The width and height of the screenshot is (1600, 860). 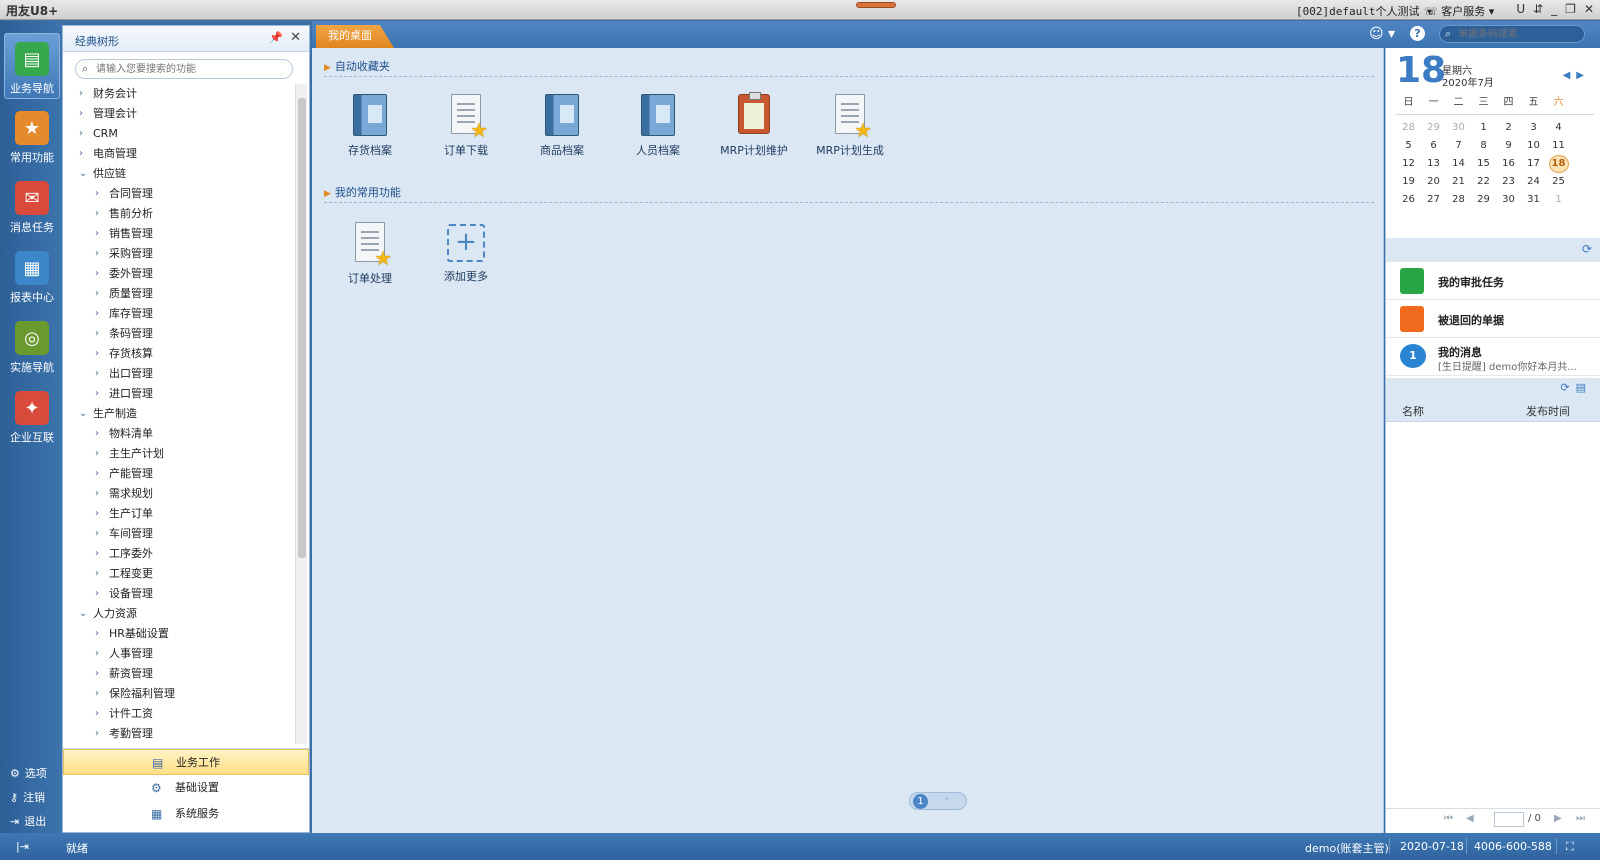 What do you see at coordinates (186, 788) in the screenshot?
I see `module-basic-settings: ⚙ 基础设置` at bounding box center [186, 788].